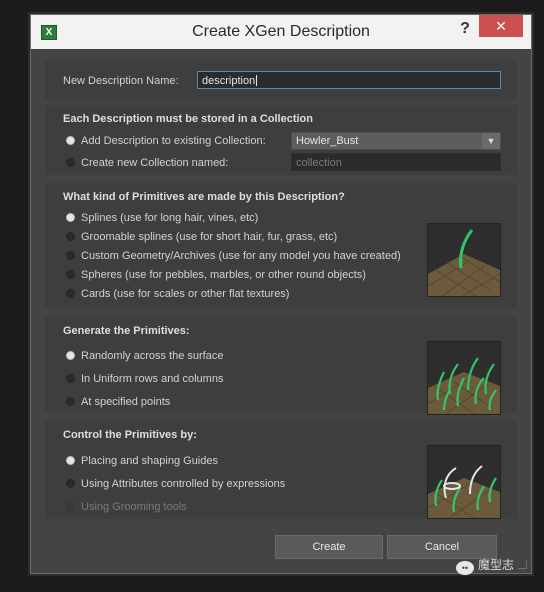  I want to click on create-button: Create, so click(329, 547).